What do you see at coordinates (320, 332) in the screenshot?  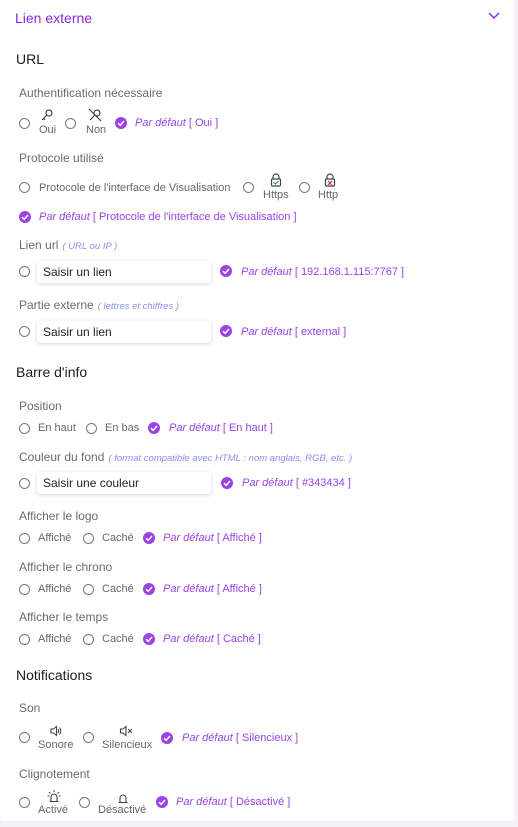 I see `default-value: [ external ]` at bounding box center [320, 332].